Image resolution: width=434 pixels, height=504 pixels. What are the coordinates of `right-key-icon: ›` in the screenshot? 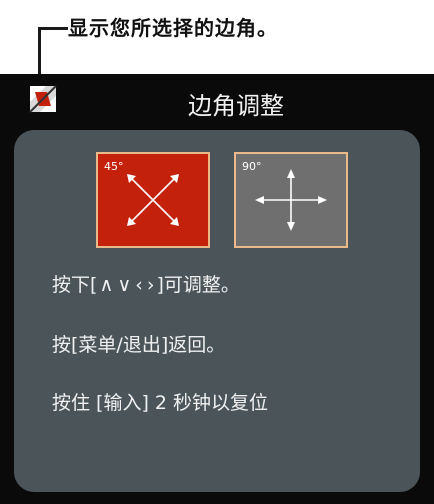 It's located at (150, 285).